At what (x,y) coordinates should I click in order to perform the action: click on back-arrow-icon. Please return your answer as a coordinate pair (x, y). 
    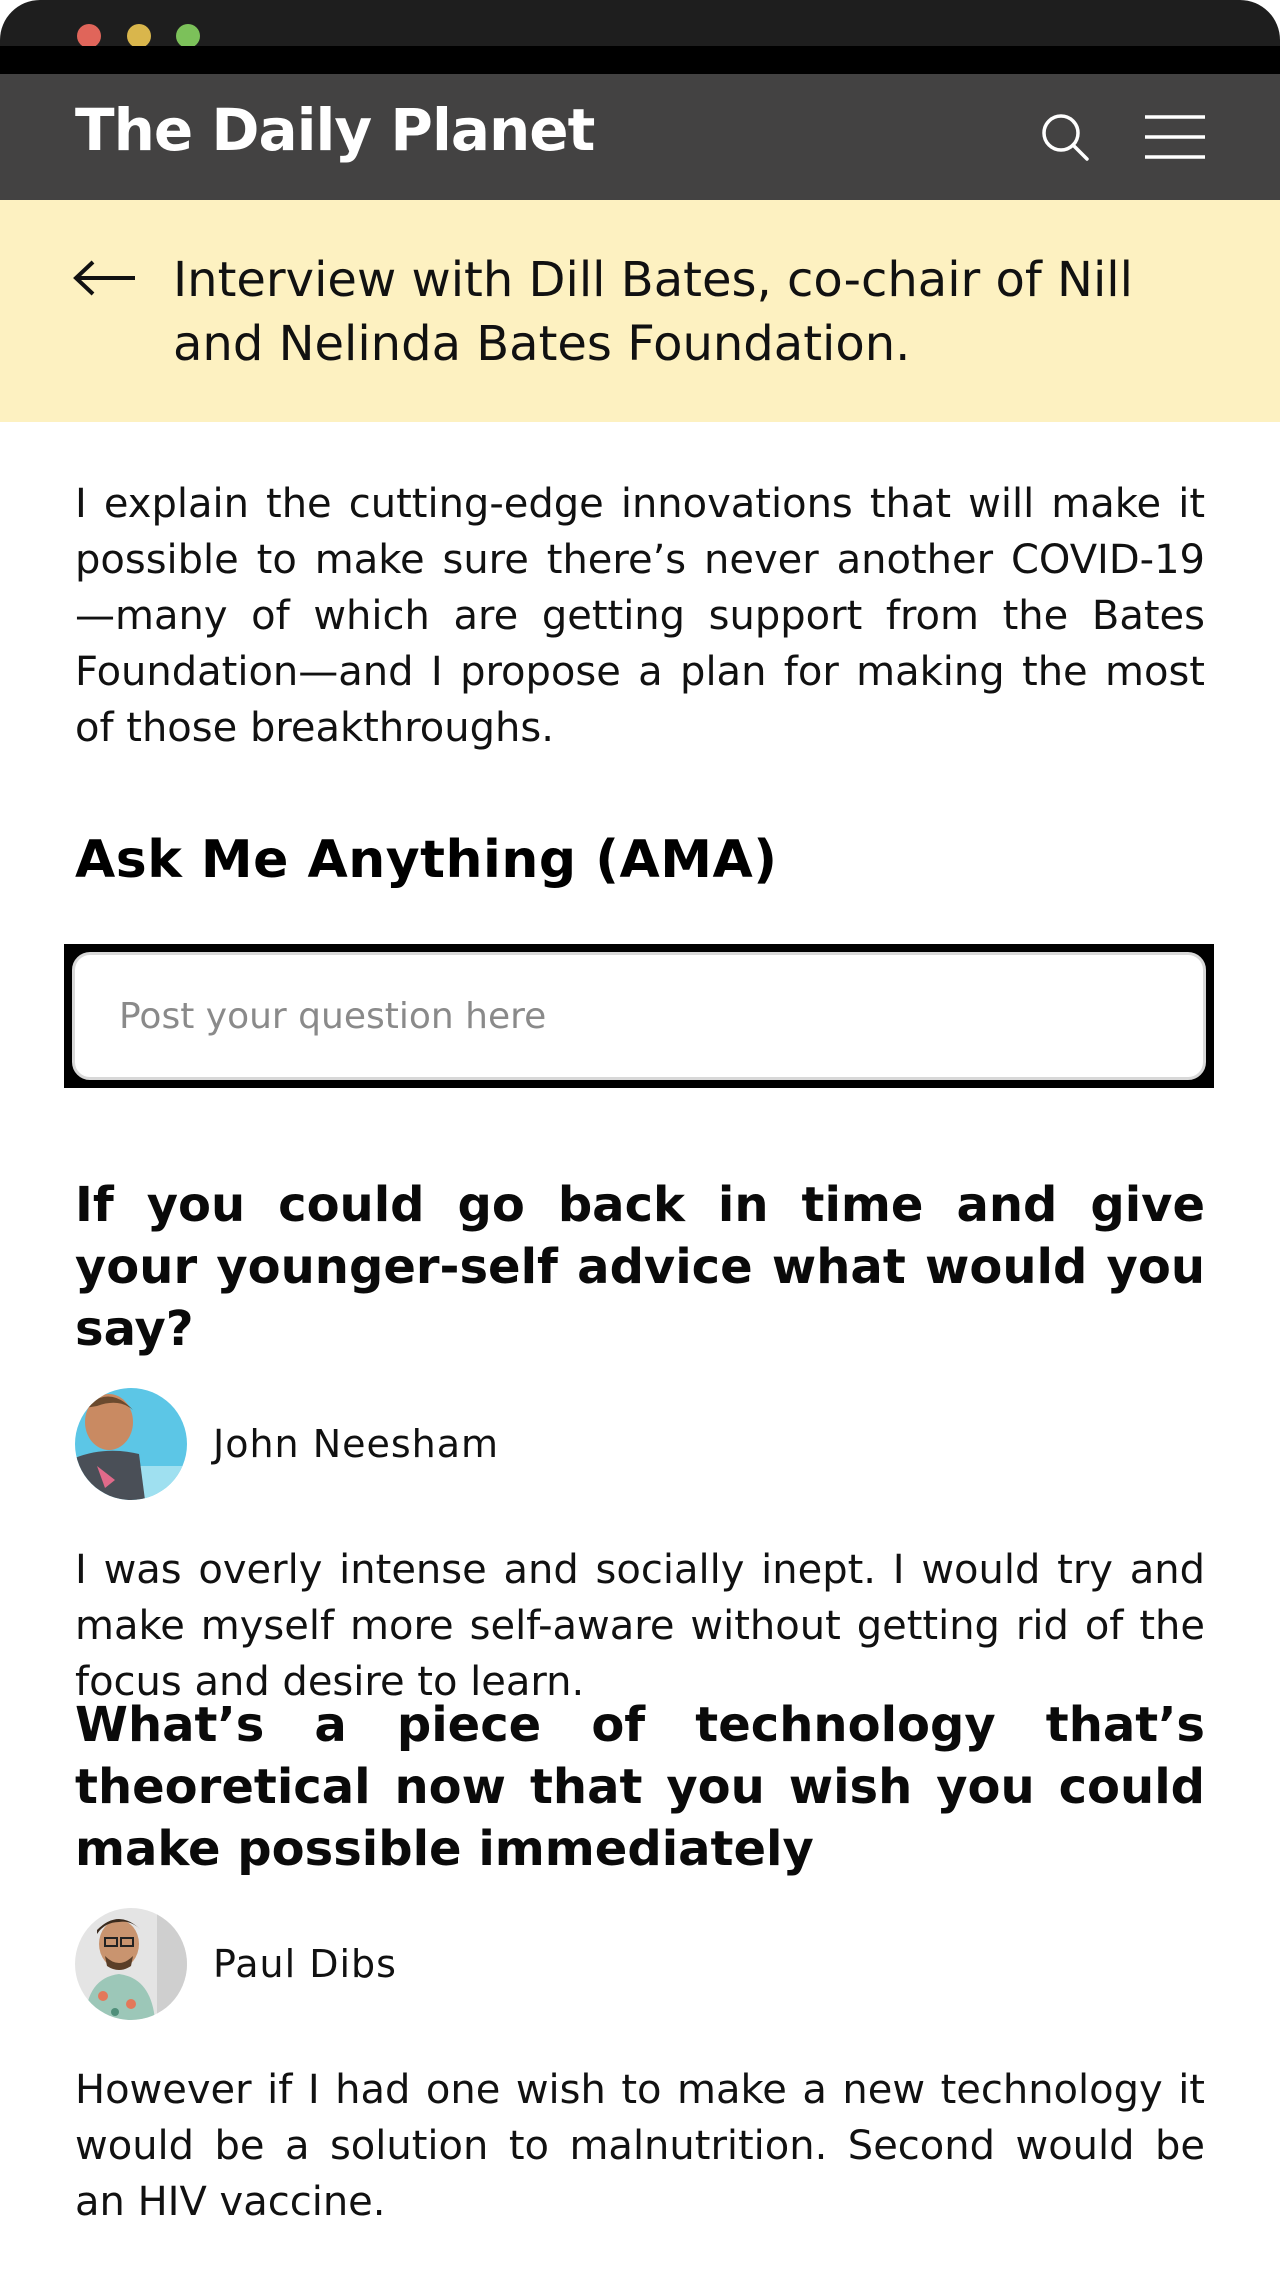
    Looking at the image, I should click on (105, 278).